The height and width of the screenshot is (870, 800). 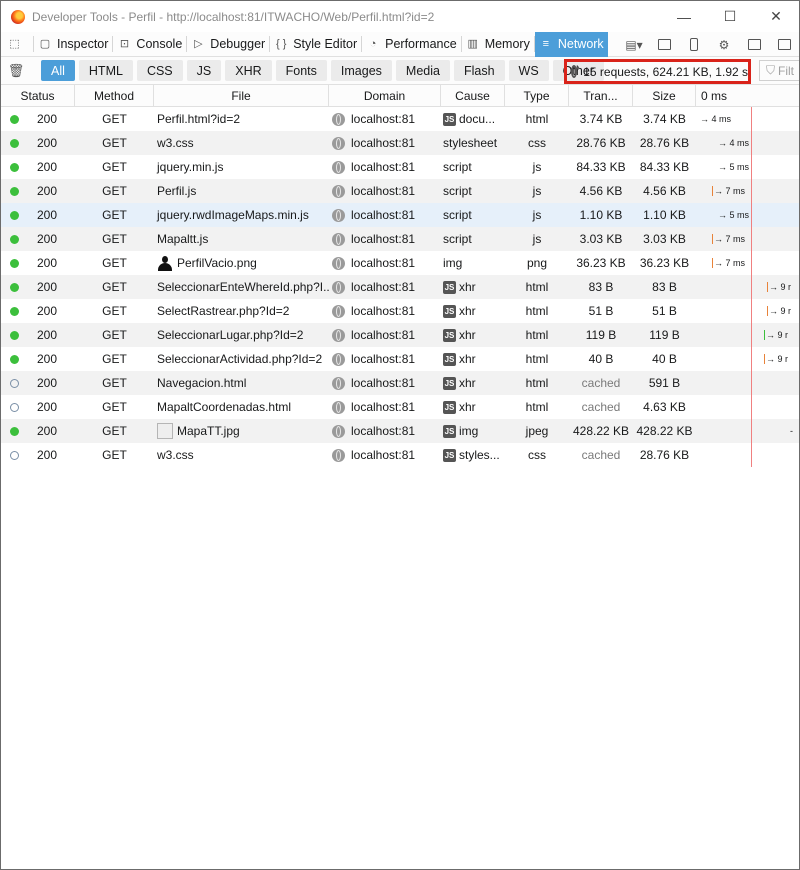 I want to click on tab-style-editor: { } Style Editor, so click(x=315, y=44).